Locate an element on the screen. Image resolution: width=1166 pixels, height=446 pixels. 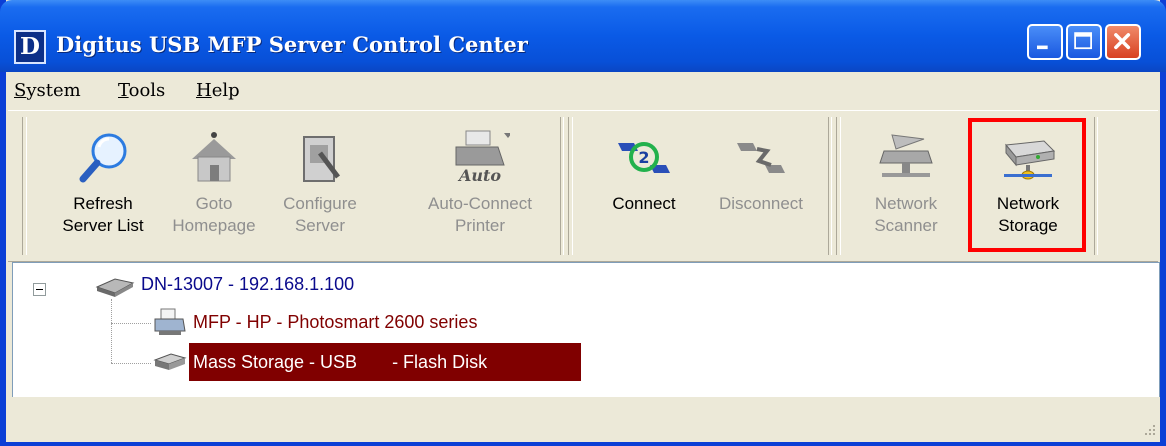
configure-icon is located at coordinates (321, 159).